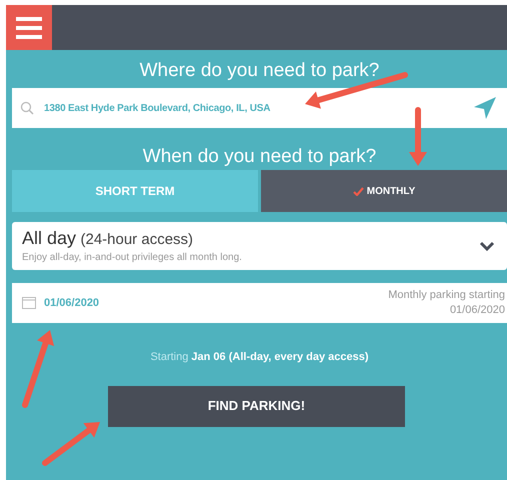  What do you see at coordinates (108, 238) in the screenshot?
I see `plan-title: All day (24-hour access)` at bounding box center [108, 238].